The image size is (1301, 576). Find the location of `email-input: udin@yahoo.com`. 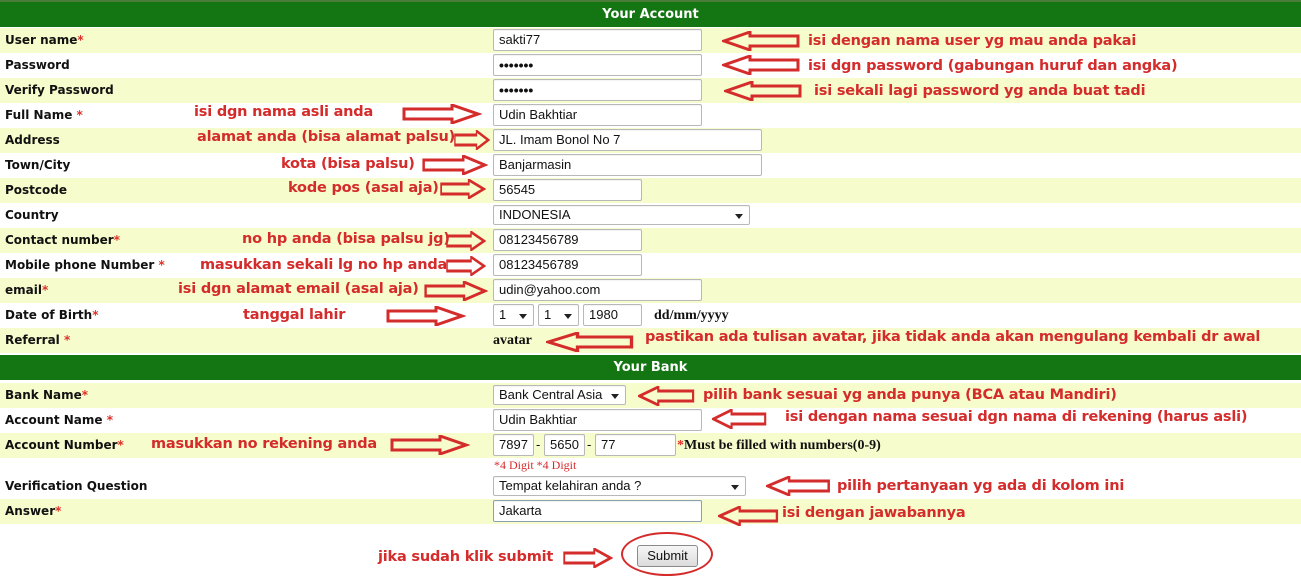

email-input: udin@yahoo.com is located at coordinates (597, 290).